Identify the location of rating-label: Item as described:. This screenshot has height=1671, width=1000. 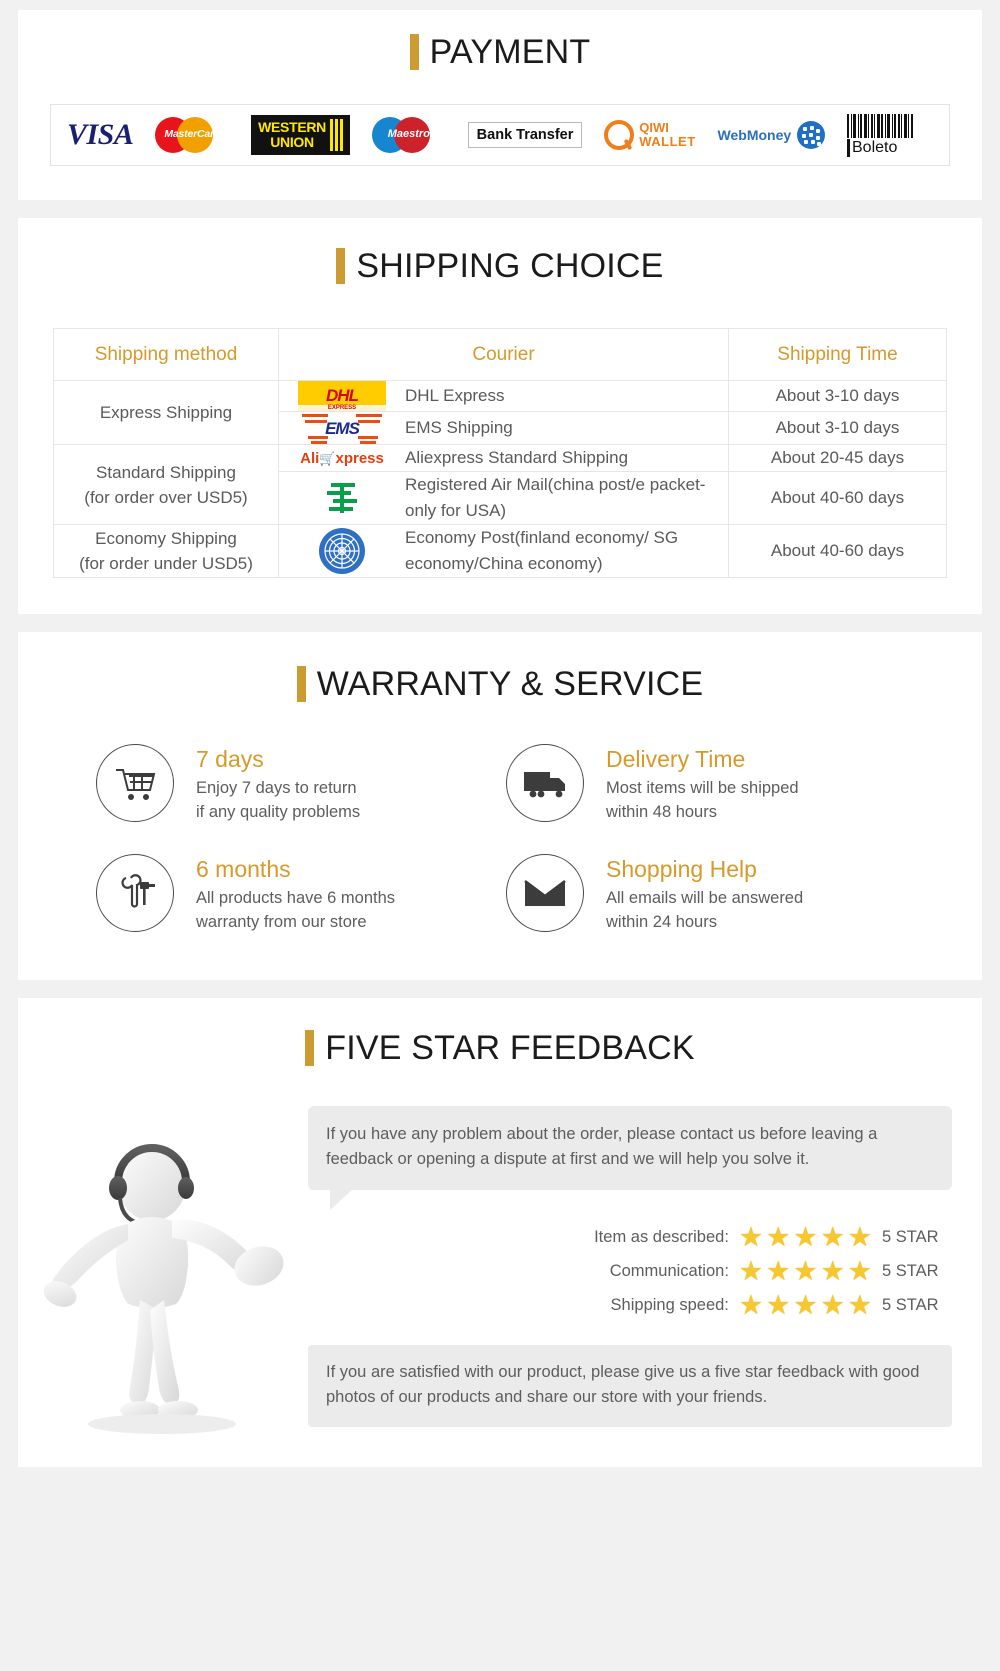
(661, 1237).